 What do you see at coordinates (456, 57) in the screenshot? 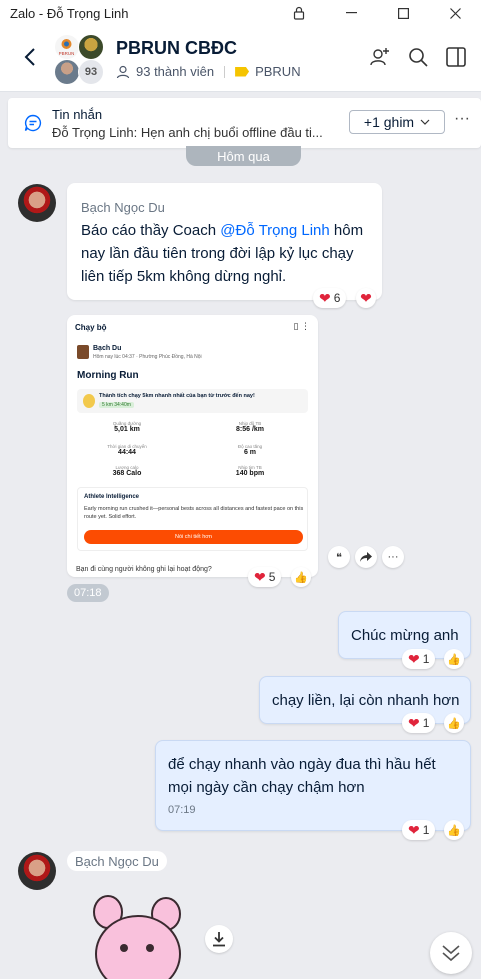
I see `sidebar-toggle-icon` at bounding box center [456, 57].